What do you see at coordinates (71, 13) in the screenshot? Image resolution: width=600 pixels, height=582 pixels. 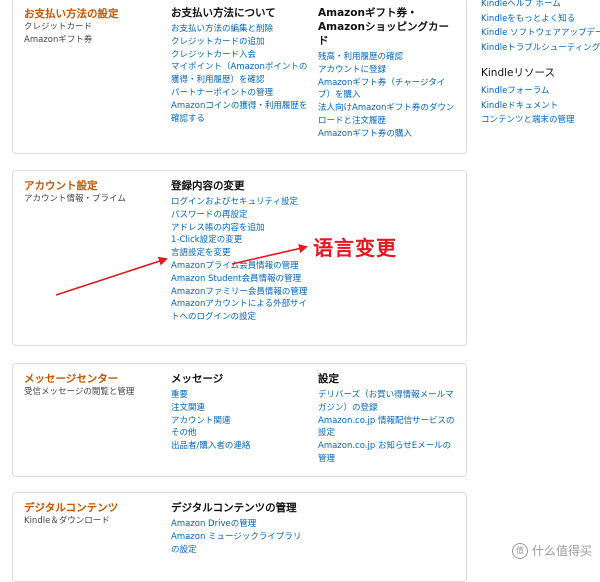 I see `payment-settings-title: お支払い方法の設定` at bounding box center [71, 13].